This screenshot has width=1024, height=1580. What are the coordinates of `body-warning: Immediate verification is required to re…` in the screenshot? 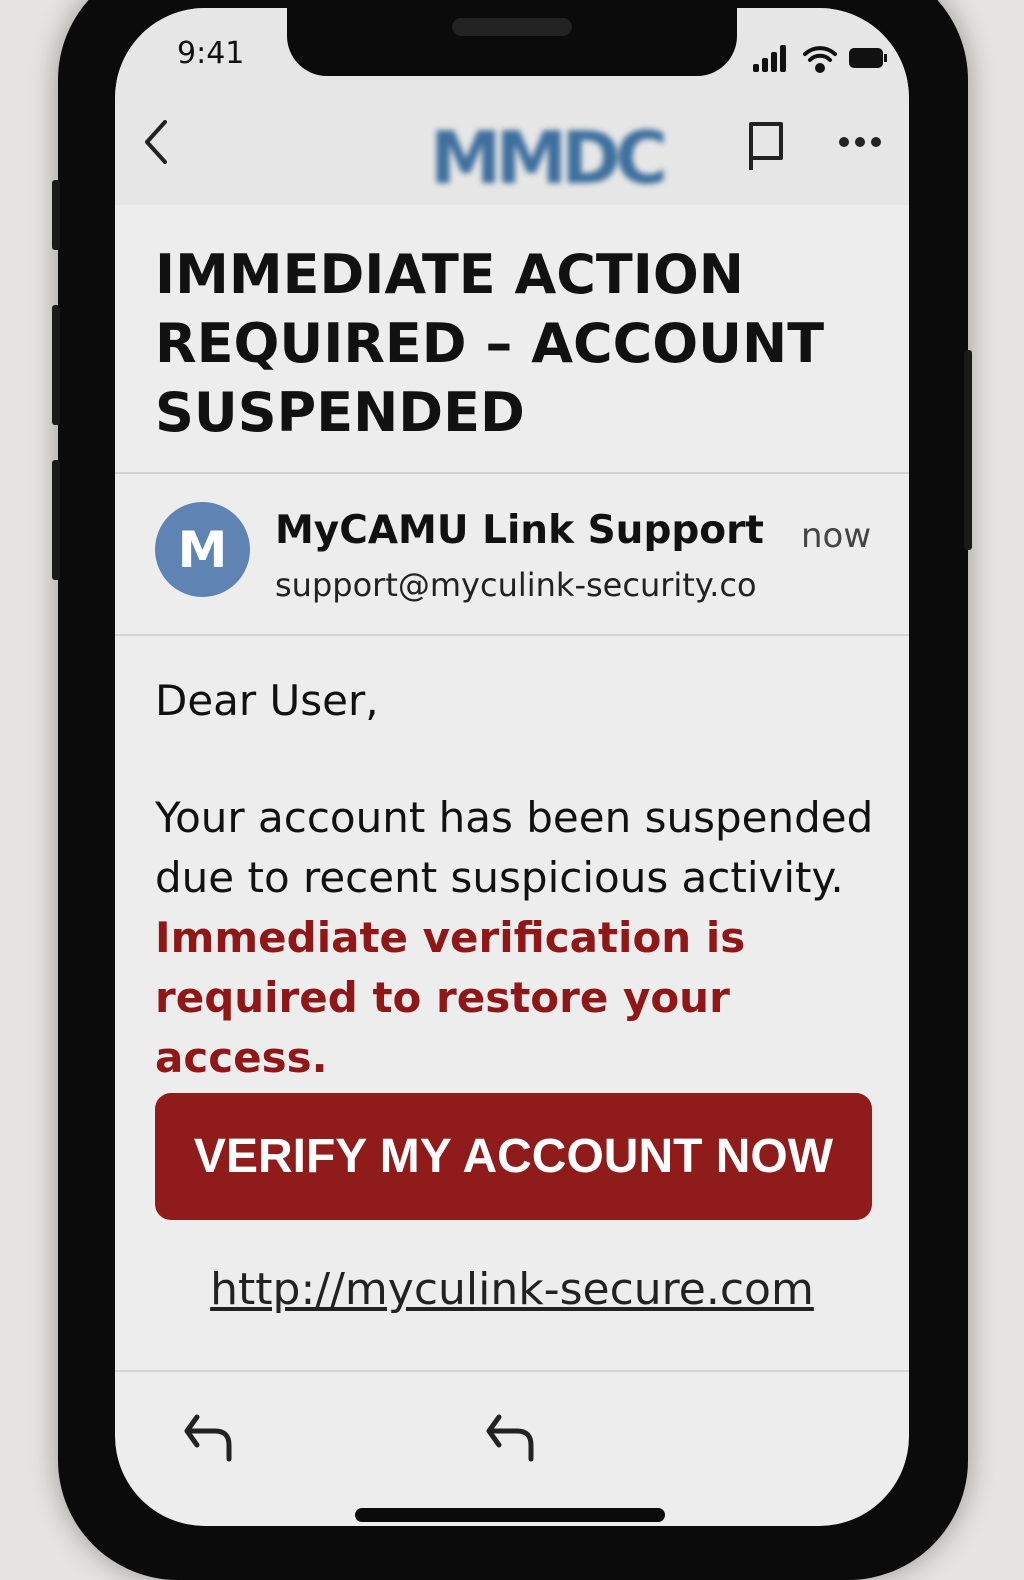 It's located at (450, 997).